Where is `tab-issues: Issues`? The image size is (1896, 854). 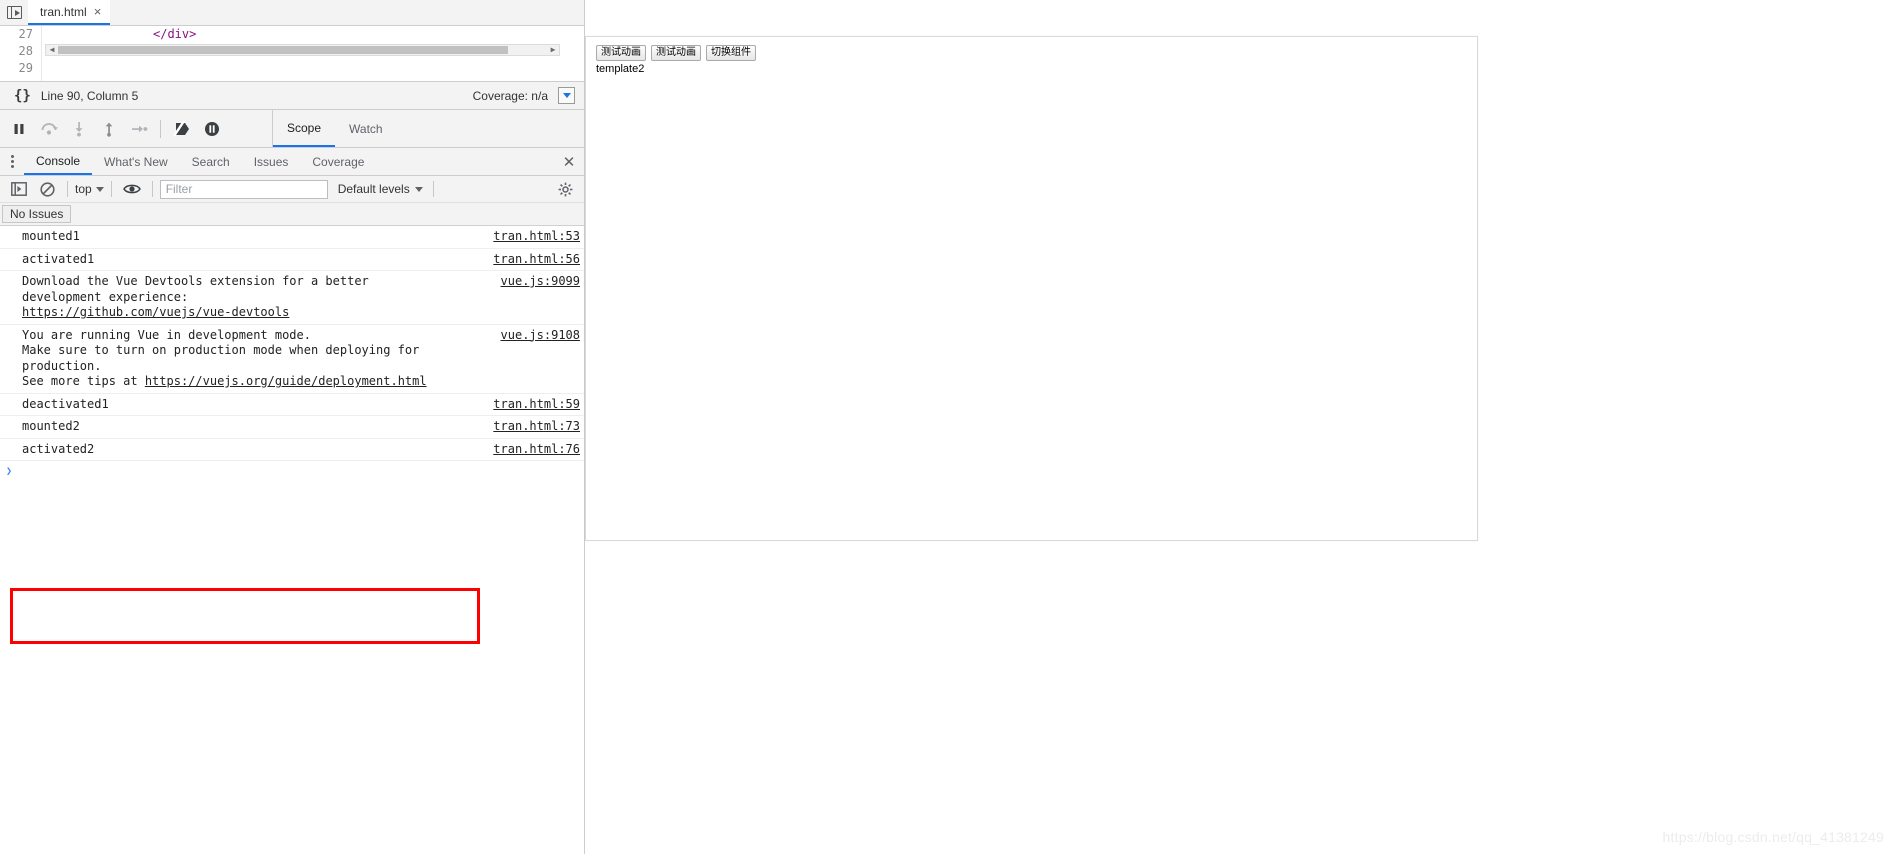 tab-issues: Issues is located at coordinates (271, 161).